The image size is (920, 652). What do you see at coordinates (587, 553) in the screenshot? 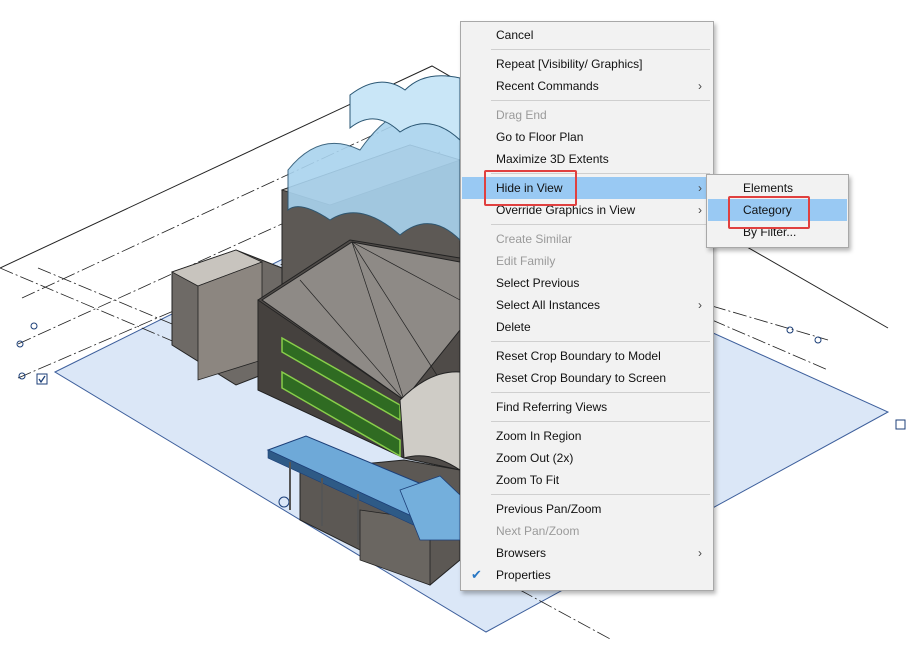
I see `menu-item-browsers: Browsers ›` at bounding box center [587, 553].